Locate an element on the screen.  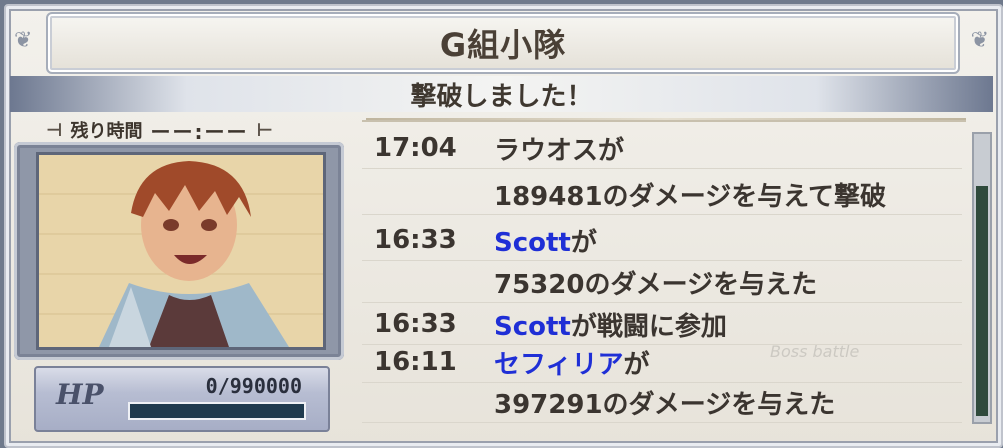
tick-left-icon: ⊣ is located at coordinates (54, 130).